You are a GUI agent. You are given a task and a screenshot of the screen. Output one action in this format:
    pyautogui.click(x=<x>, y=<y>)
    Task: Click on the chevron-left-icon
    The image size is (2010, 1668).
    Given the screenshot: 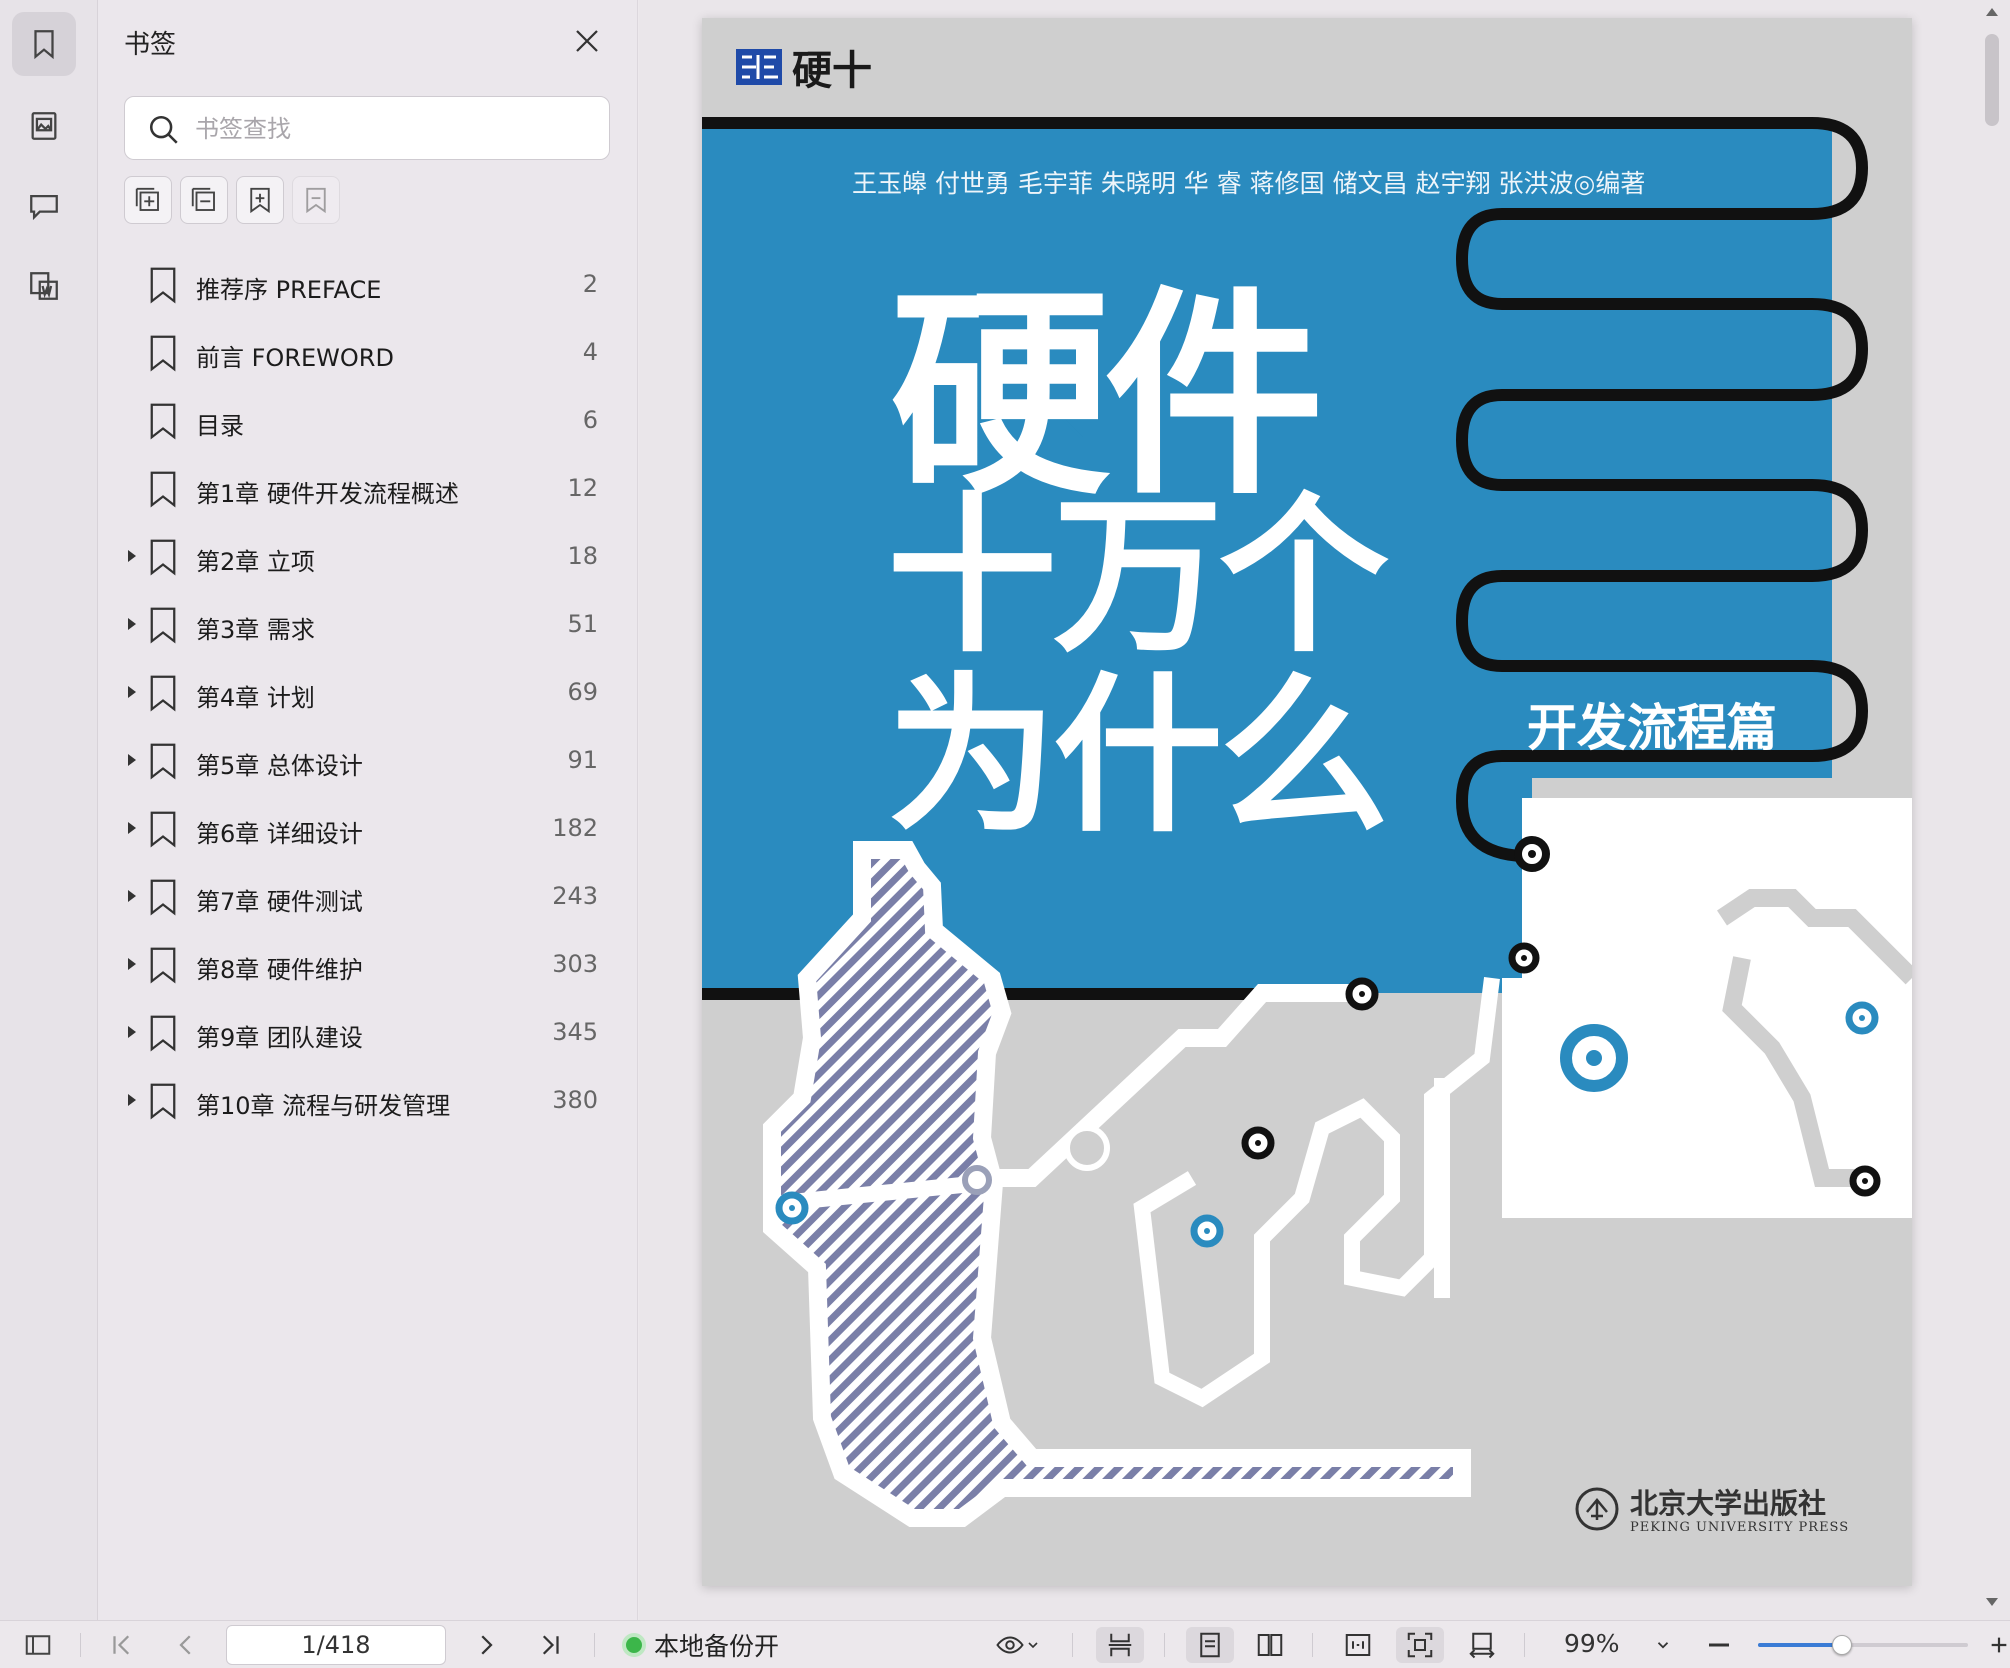 What is the action you would take?
    pyautogui.click(x=185, y=1645)
    